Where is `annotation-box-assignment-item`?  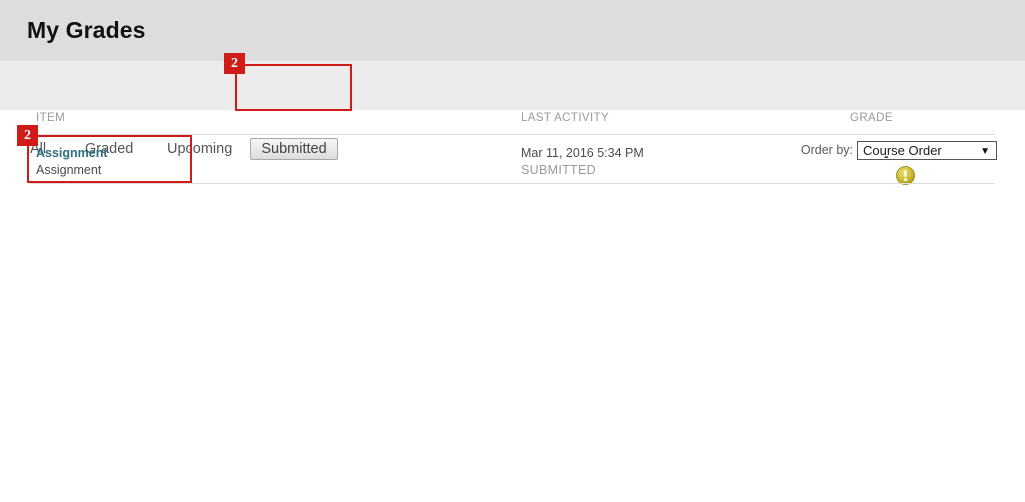
annotation-box-assignment-item is located at coordinates (109, 159).